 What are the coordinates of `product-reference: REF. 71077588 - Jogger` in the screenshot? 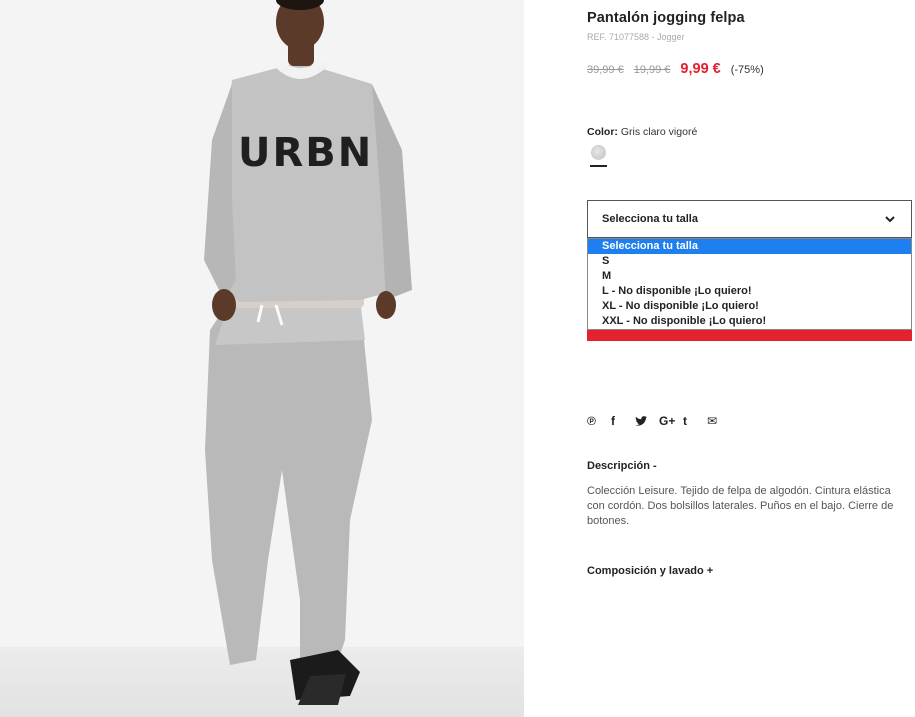 It's located at (636, 37).